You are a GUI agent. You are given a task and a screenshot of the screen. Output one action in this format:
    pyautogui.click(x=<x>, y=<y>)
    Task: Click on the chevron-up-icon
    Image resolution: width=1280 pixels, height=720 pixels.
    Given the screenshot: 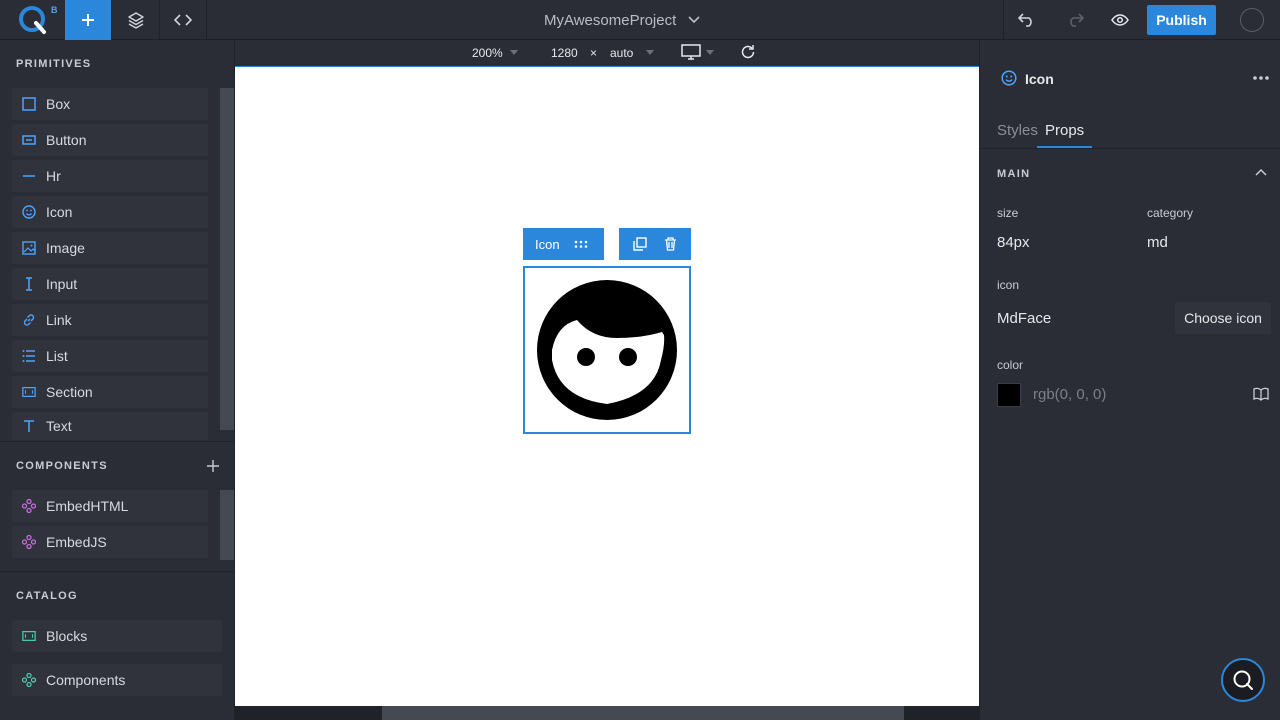 What is the action you would take?
    pyautogui.click(x=1261, y=172)
    